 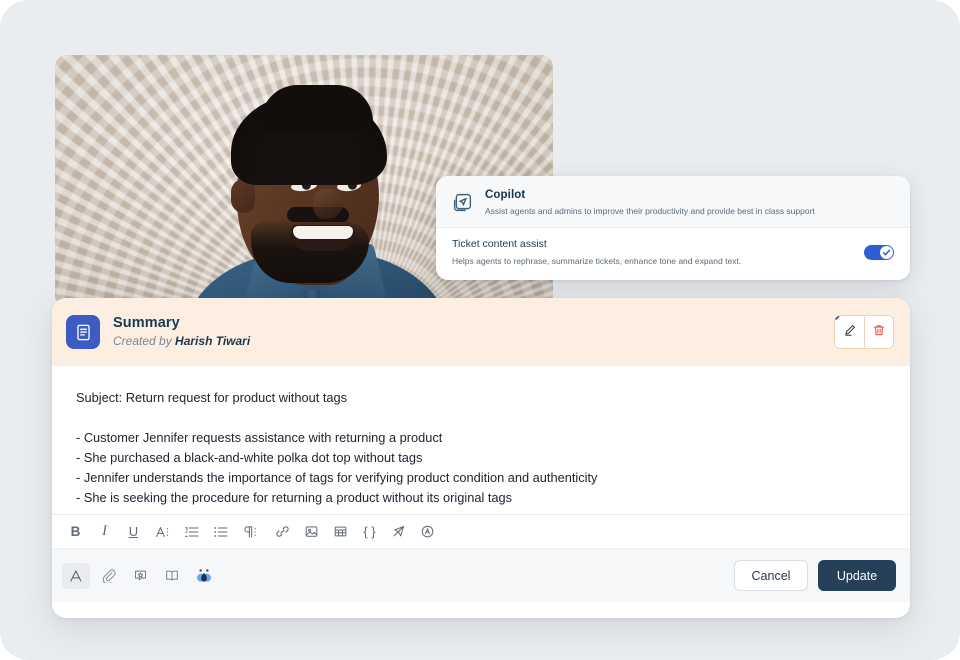 What do you see at coordinates (133, 532) in the screenshot?
I see `underline-icon: U` at bounding box center [133, 532].